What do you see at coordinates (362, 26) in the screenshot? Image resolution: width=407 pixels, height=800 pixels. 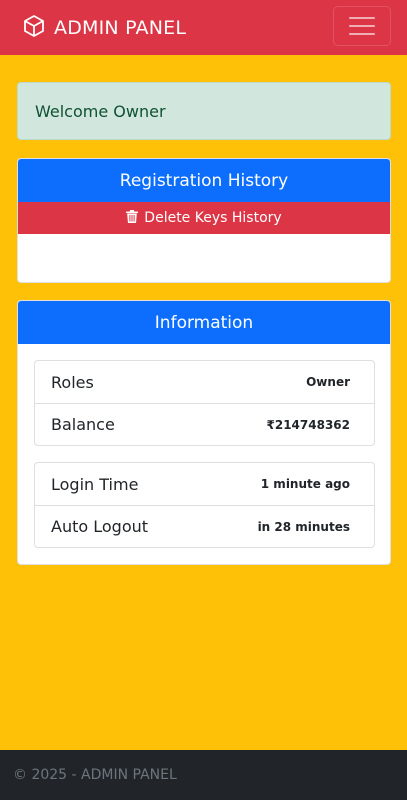 I see `hamburger-menu-button` at bounding box center [362, 26].